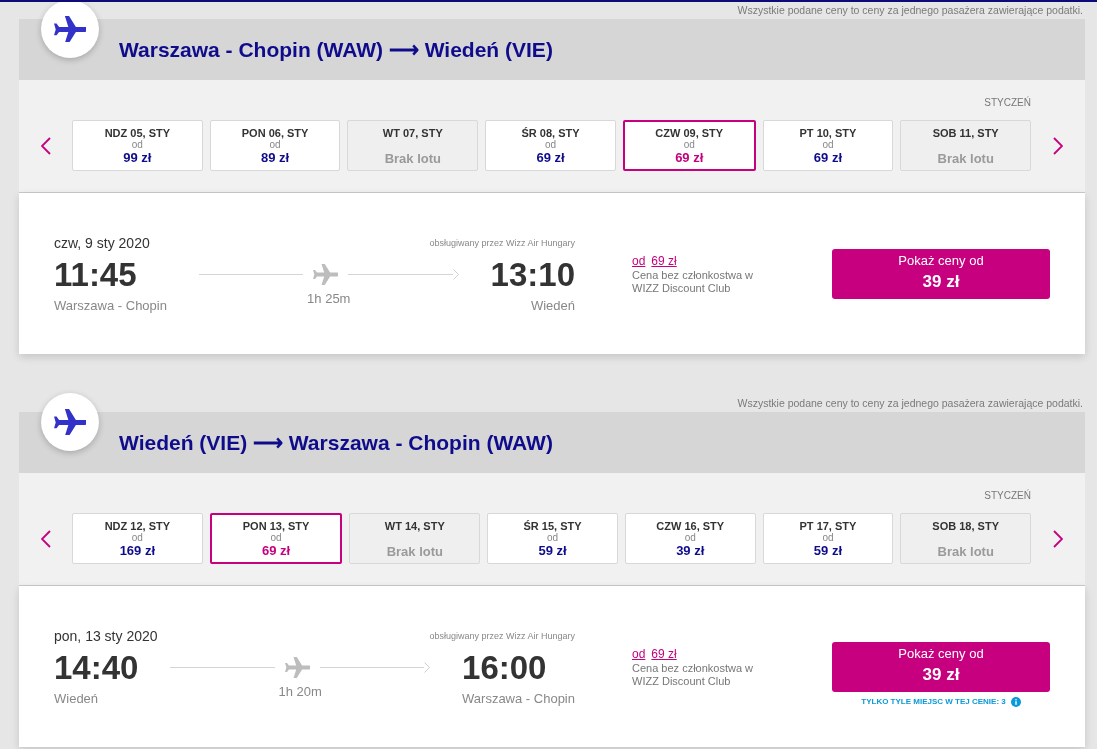 The image size is (1097, 749). I want to click on info-icon, so click(1015, 701).